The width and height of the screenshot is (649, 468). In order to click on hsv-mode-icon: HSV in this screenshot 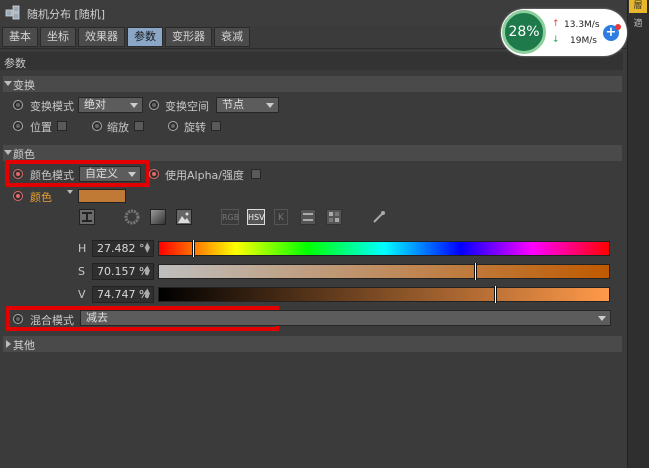, I will do `click(256, 217)`.